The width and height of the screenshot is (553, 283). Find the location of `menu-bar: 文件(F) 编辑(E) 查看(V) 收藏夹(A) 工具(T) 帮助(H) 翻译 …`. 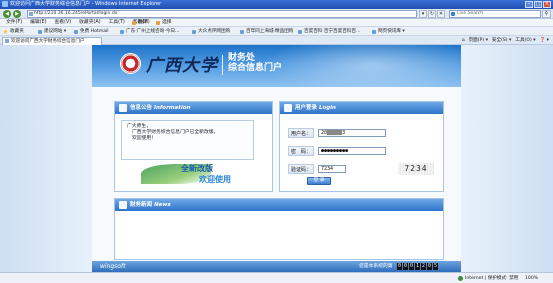

menu-bar: 文件(F) 编辑(E) 查看(V) 收藏夹(A) 工具(T) 帮助(H) 翻译 … is located at coordinates (276, 23).